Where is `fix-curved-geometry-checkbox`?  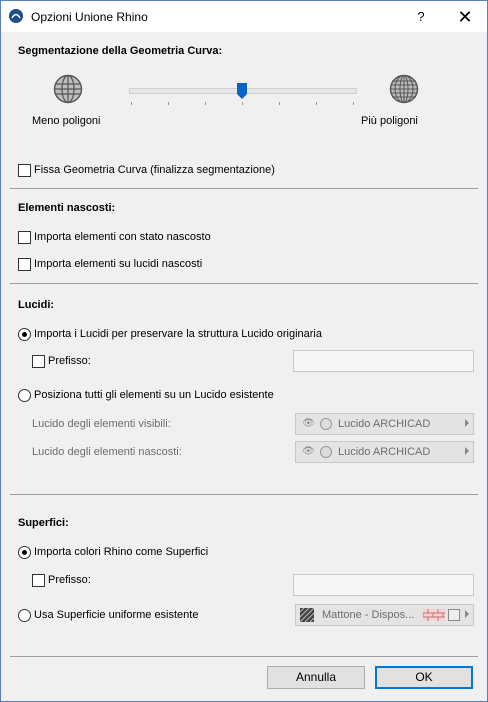
fix-curved-geometry-checkbox is located at coordinates (24, 170).